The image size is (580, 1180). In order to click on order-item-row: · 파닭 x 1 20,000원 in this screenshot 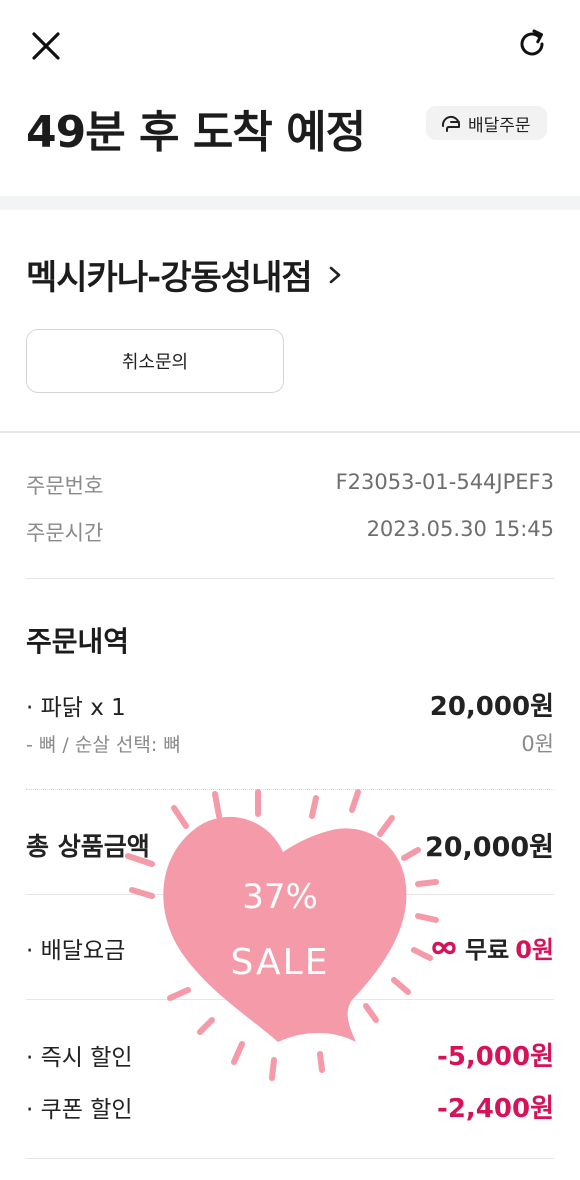, I will do `click(290, 704)`.